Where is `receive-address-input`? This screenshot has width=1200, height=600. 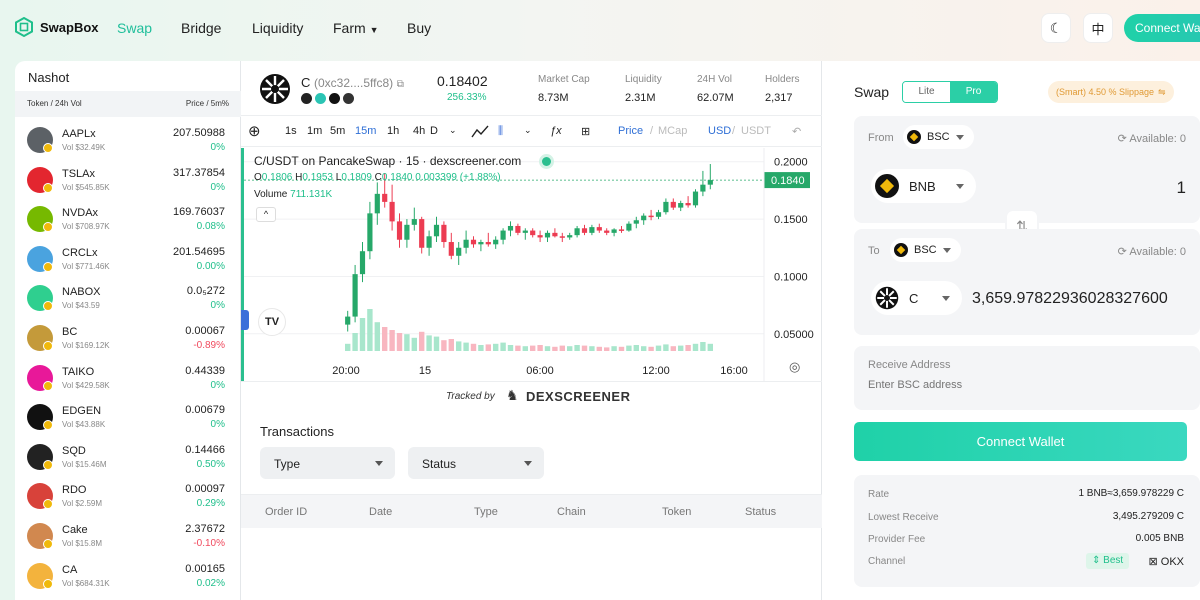
receive-address-input is located at coordinates (1028, 385).